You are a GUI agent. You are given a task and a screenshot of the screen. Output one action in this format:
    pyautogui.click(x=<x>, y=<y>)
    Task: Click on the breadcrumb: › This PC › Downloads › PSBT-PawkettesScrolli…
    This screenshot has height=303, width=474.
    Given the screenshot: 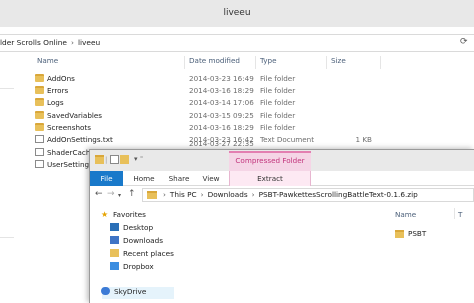 What is the action you would take?
    pyautogui.click(x=290, y=194)
    